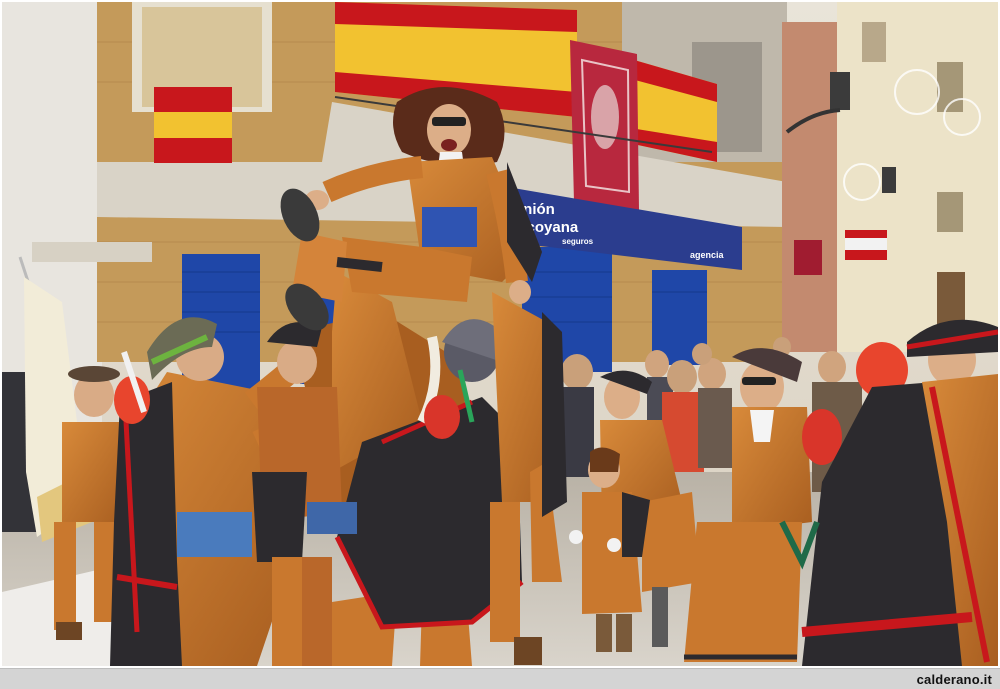 Image resolution: width=1000 pixels, height=689 pixels. I want to click on shop-sign-agency: agencia, so click(707, 255).